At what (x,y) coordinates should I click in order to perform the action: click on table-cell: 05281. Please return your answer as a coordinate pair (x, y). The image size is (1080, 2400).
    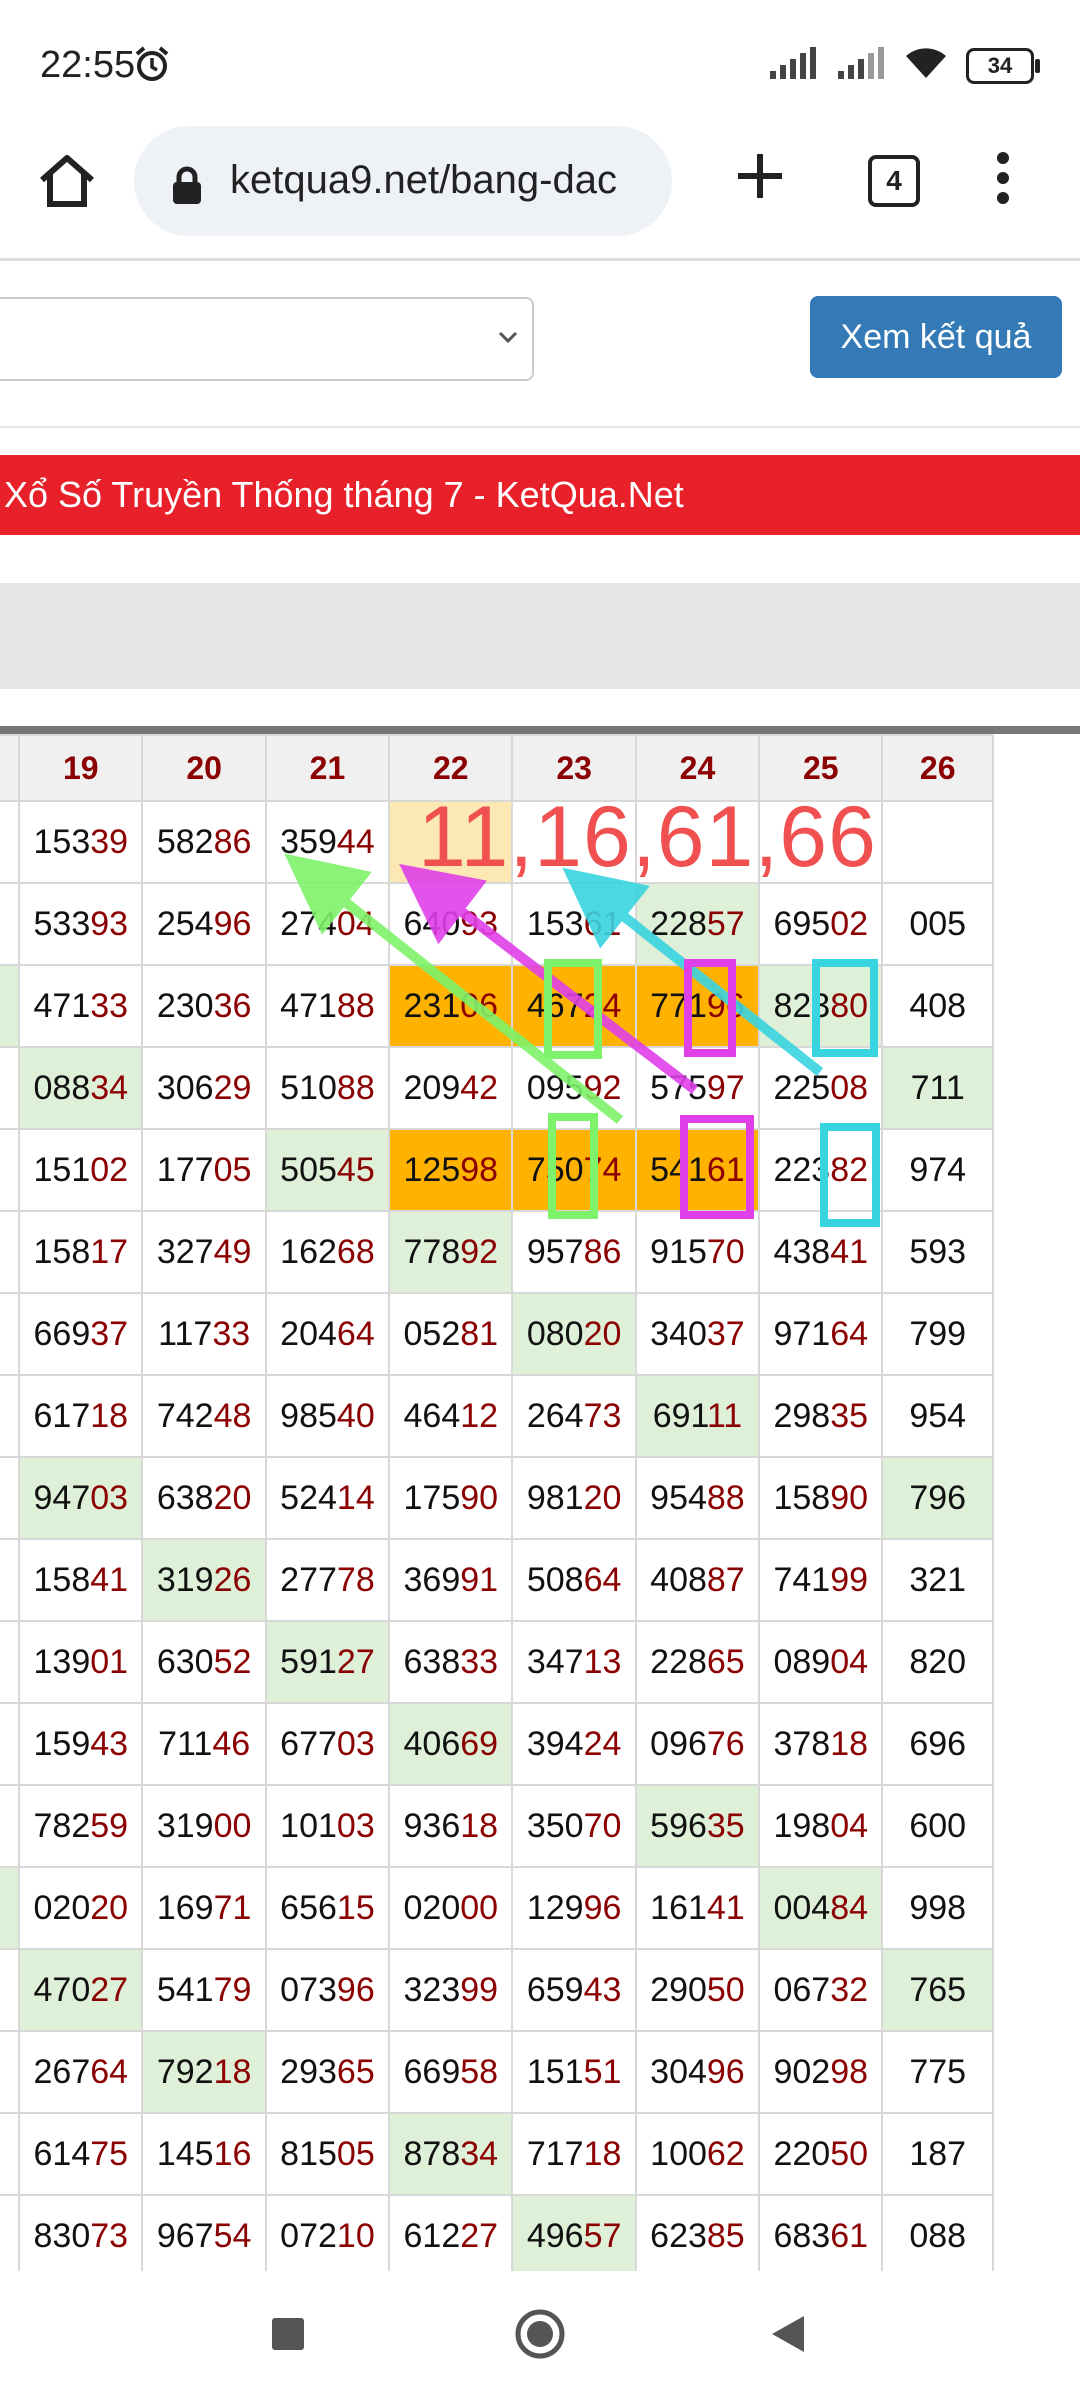
    Looking at the image, I should click on (451, 1334).